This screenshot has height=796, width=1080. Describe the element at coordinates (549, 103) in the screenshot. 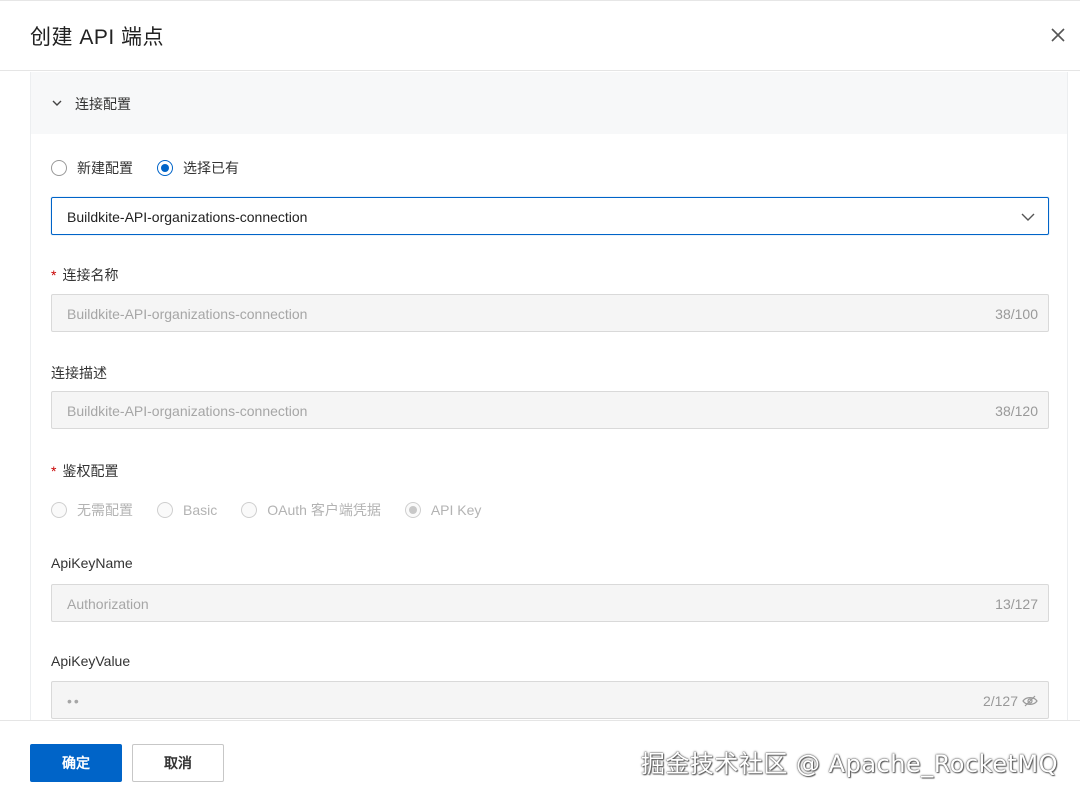

I see `section-header: 连接配置` at that location.